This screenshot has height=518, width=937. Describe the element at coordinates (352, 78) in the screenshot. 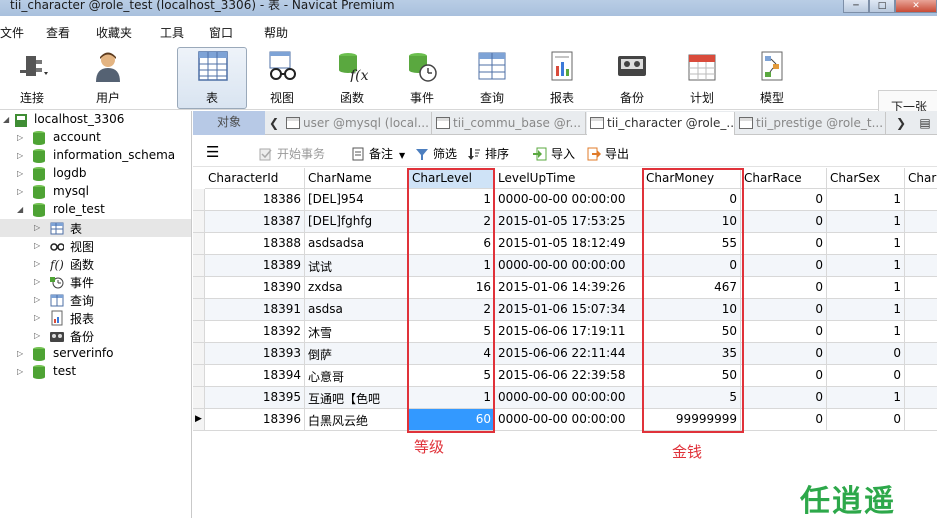

I see `function-button: f(x) 函数` at that location.